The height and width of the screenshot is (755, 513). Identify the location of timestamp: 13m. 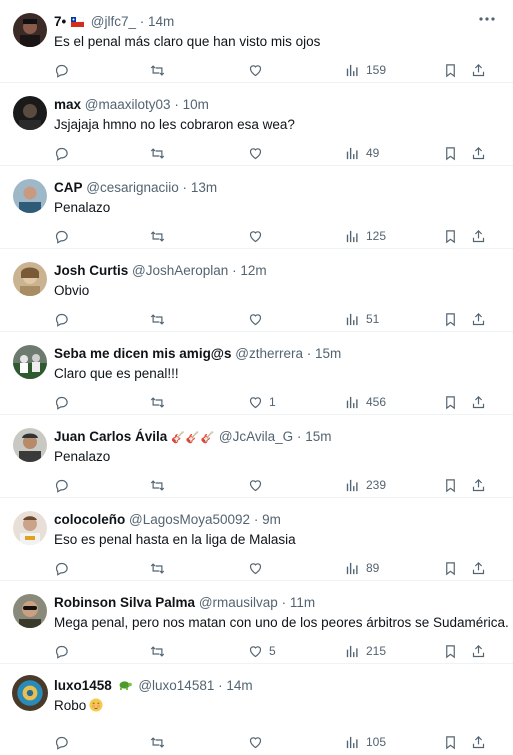
(204, 187).